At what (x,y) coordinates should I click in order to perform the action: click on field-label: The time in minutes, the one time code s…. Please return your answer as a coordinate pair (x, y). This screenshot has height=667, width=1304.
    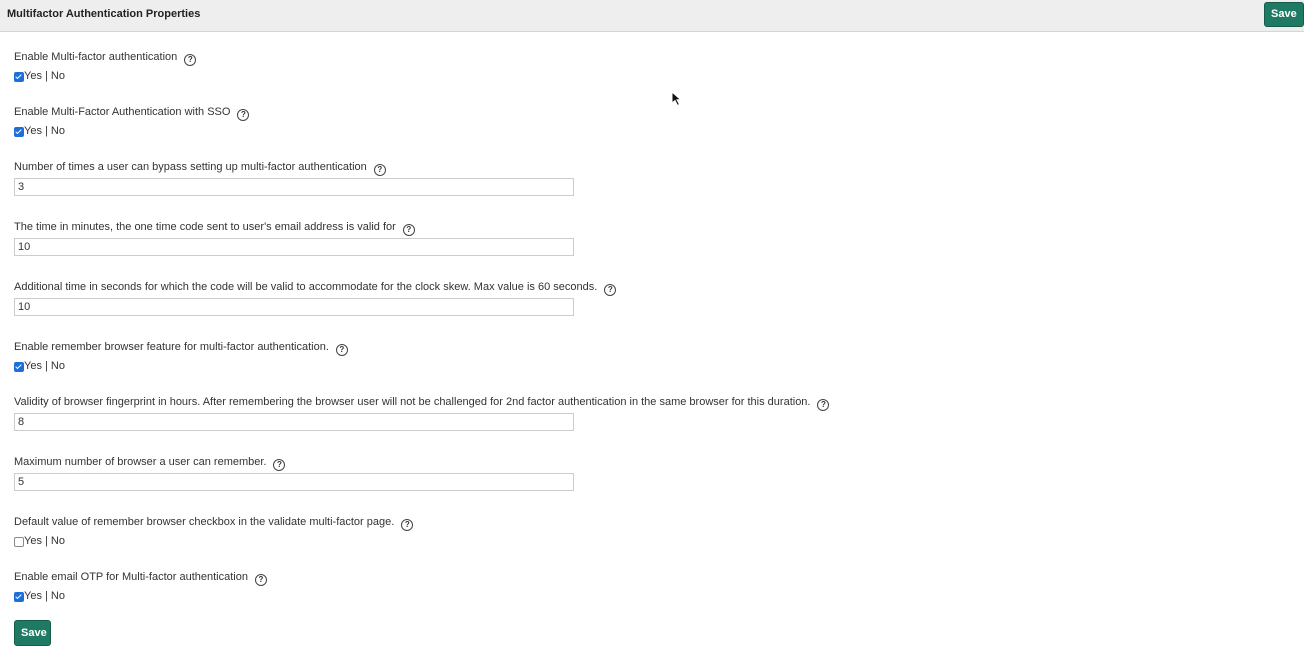
    Looking at the image, I should click on (205, 227).